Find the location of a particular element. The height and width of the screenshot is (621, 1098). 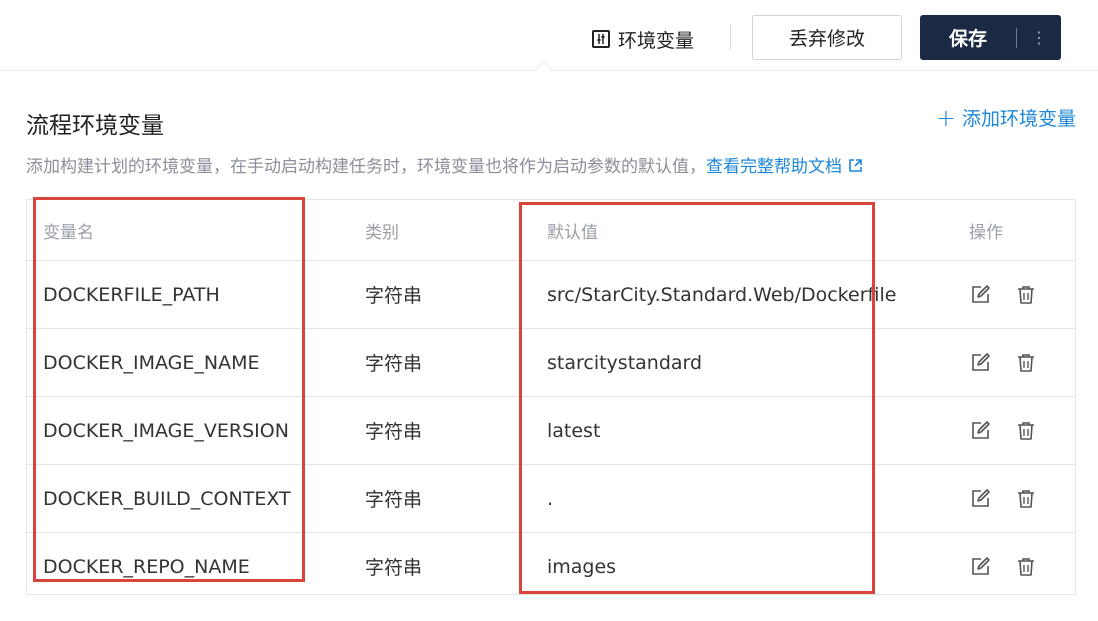

table-row: DOCKER_BUILD_CONTEXT 字符串. is located at coordinates (551, 499).